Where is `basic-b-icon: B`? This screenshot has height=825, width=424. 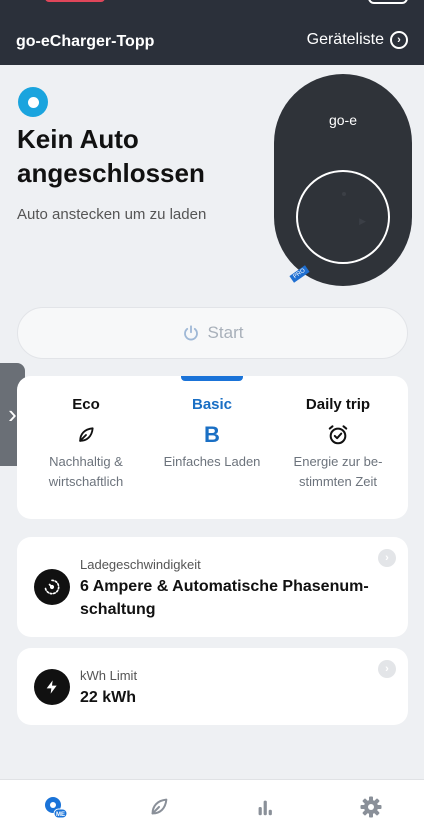
basic-b-icon: B is located at coordinates (212, 434).